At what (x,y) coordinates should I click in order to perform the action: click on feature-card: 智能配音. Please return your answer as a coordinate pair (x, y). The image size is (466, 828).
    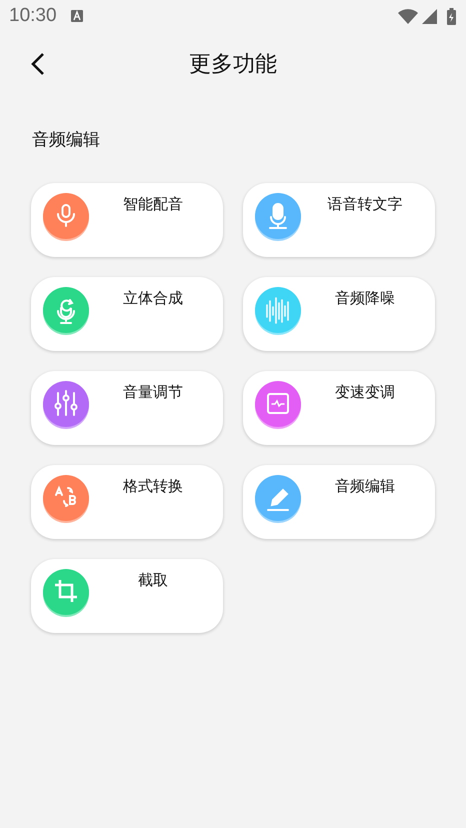
    Looking at the image, I should click on (127, 220).